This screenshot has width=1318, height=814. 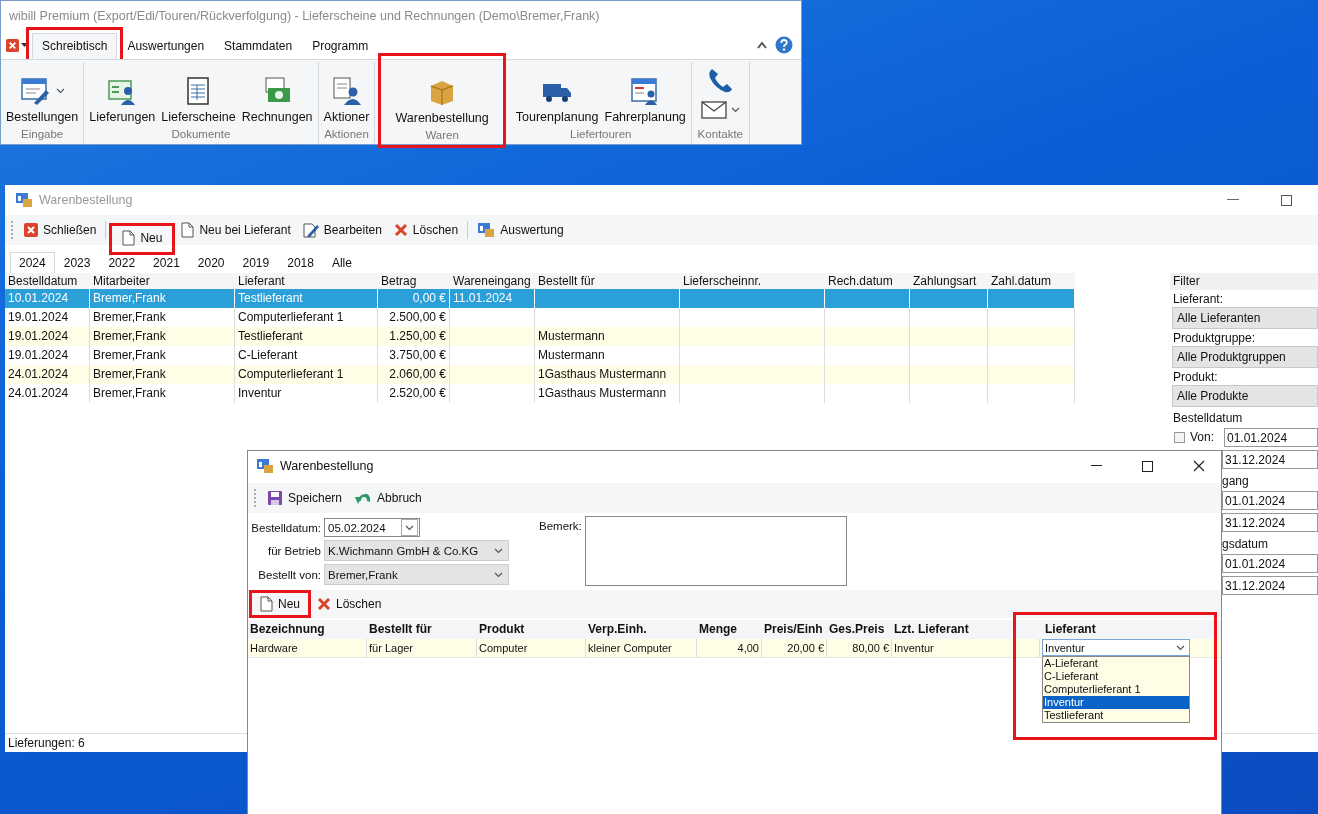 I want to click on column-header: Rech.datum, so click(x=867, y=281).